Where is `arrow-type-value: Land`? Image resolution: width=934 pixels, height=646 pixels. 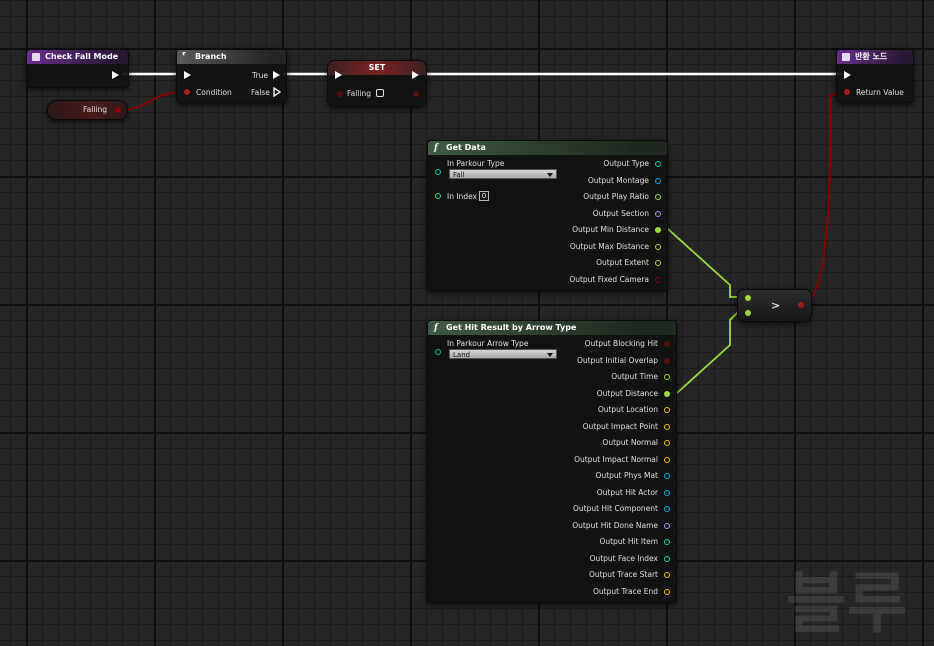 arrow-type-value: Land is located at coordinates (462, 355).